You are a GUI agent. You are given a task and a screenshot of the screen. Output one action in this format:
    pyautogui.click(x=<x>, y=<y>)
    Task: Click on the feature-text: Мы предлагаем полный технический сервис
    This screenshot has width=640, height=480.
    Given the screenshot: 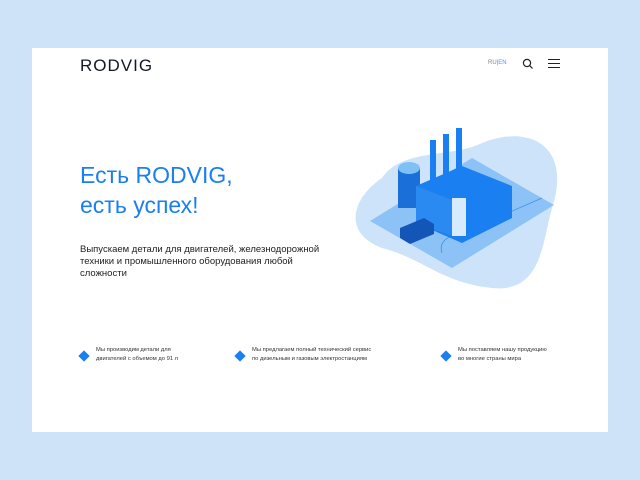 What is the action you would take?
    pyautogui.click(x=312, y=350)
    